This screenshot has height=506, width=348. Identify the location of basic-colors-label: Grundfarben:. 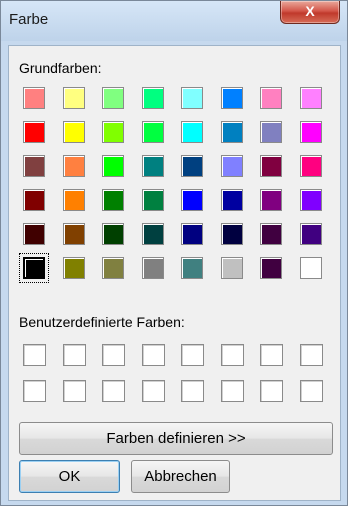
(60, 68).